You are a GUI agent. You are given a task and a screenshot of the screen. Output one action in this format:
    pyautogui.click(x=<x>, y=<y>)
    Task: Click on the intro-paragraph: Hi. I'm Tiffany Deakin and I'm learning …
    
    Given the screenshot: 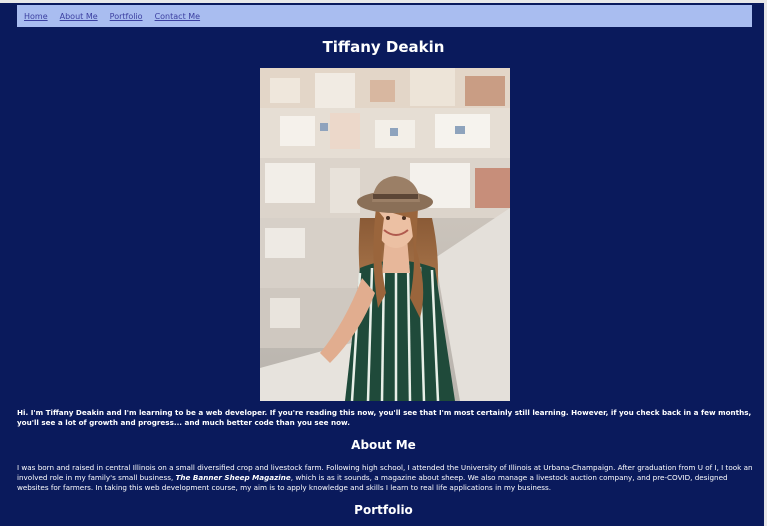 What is the action you would take?
    pyautogui.click(x=384, y=417)
    